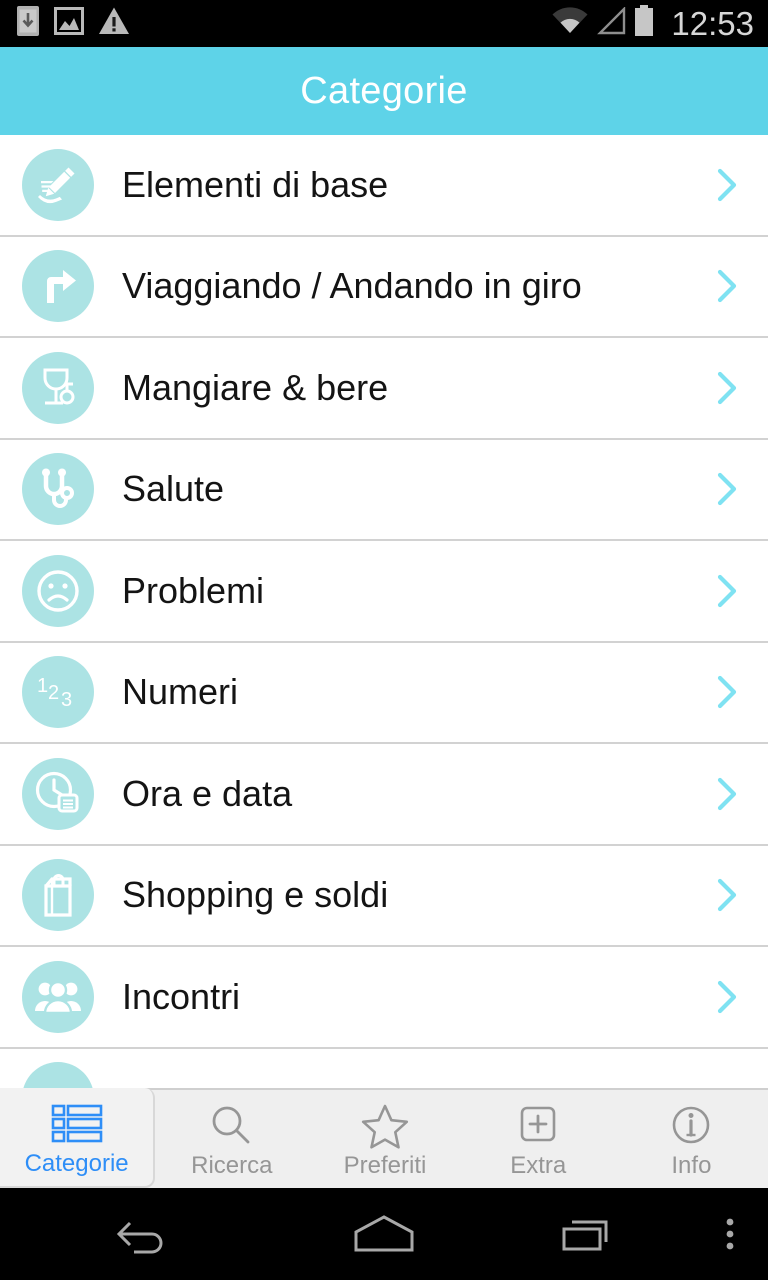  I want to click on back-button, so click(142, 1234).